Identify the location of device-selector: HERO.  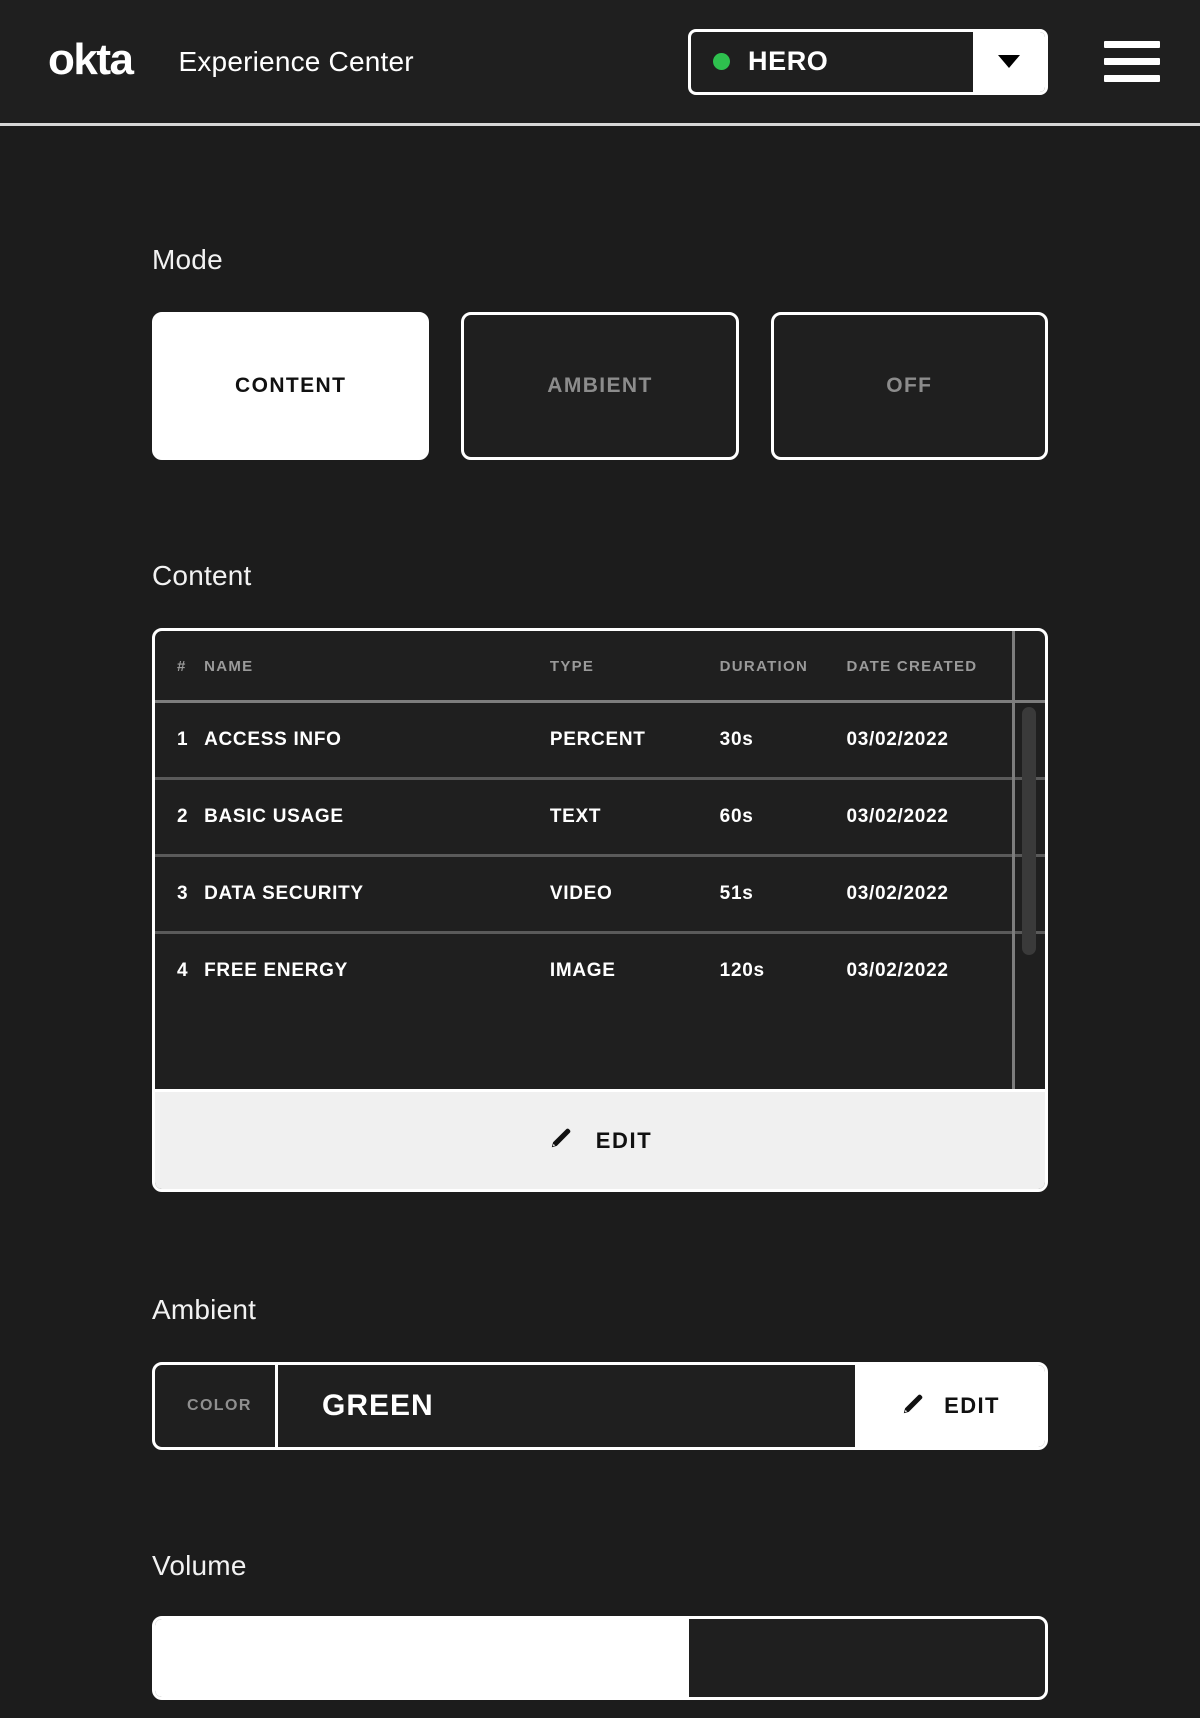
(868, 61).